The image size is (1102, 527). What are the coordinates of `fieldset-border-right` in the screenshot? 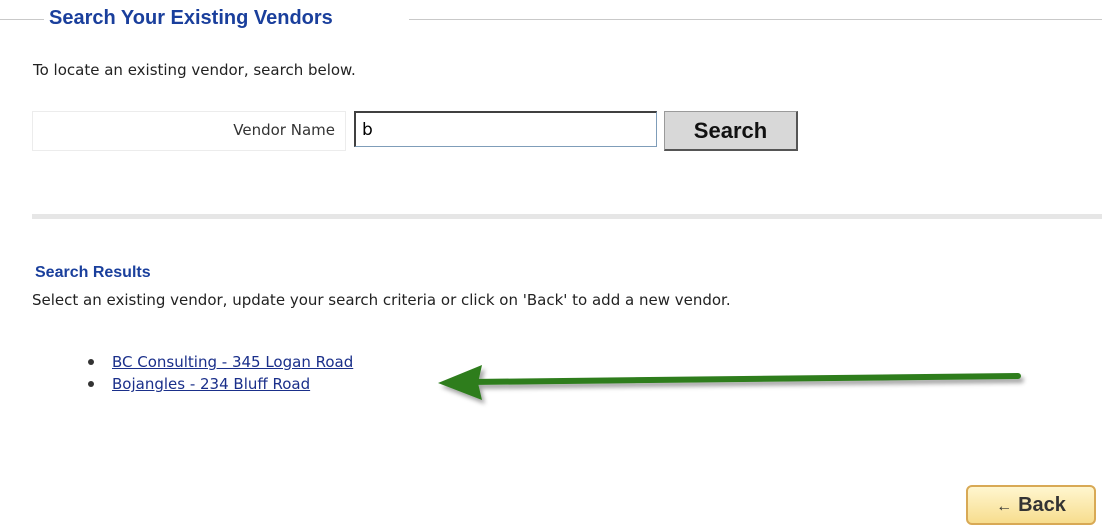 It's located at (755, 19).